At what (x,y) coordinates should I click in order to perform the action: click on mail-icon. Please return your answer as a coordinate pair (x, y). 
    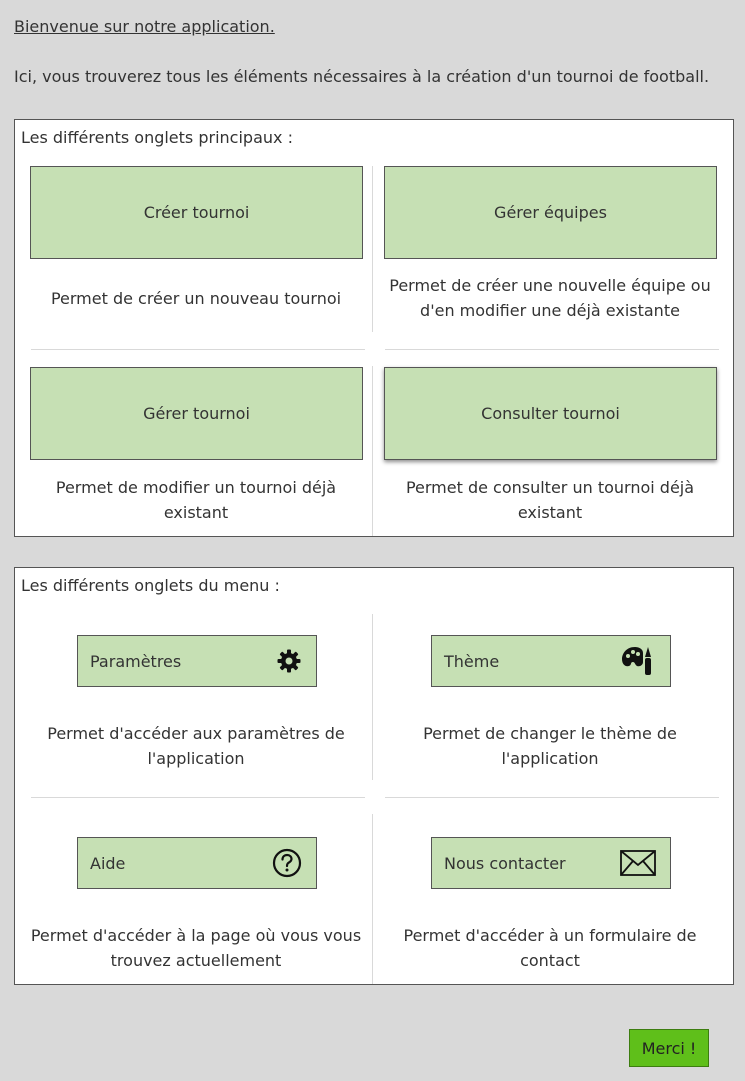
    Looking at the image, I should click on (638, 863).